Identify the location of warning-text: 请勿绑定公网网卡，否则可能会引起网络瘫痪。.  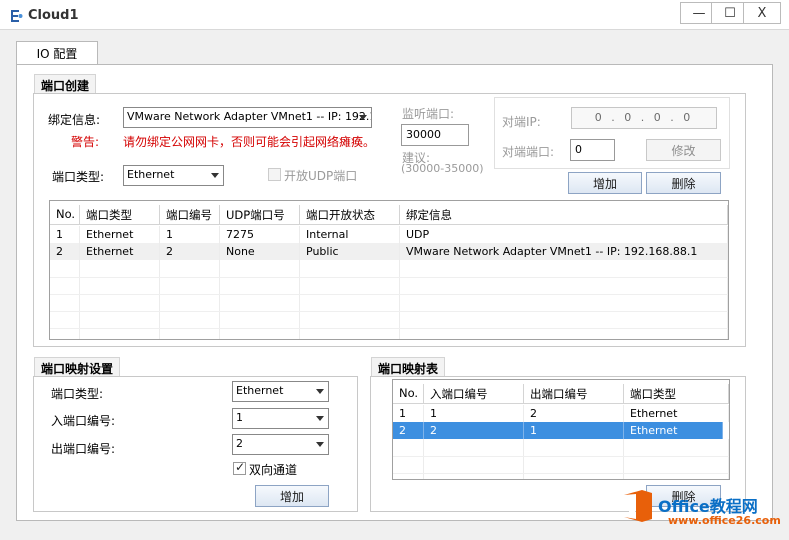
(249, 142).